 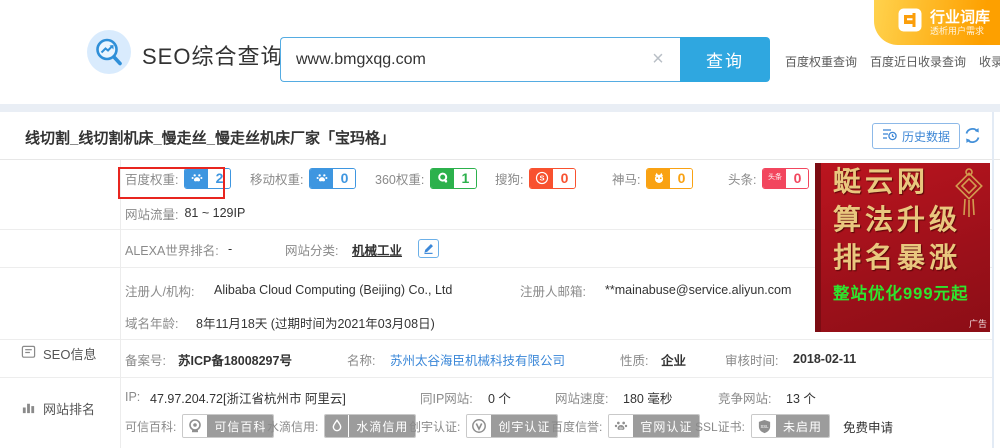 What do you see at coordinates (499, 398) in the screenshot?
I see `same-ip-count: 0 个` at bounding box center [499, 398].